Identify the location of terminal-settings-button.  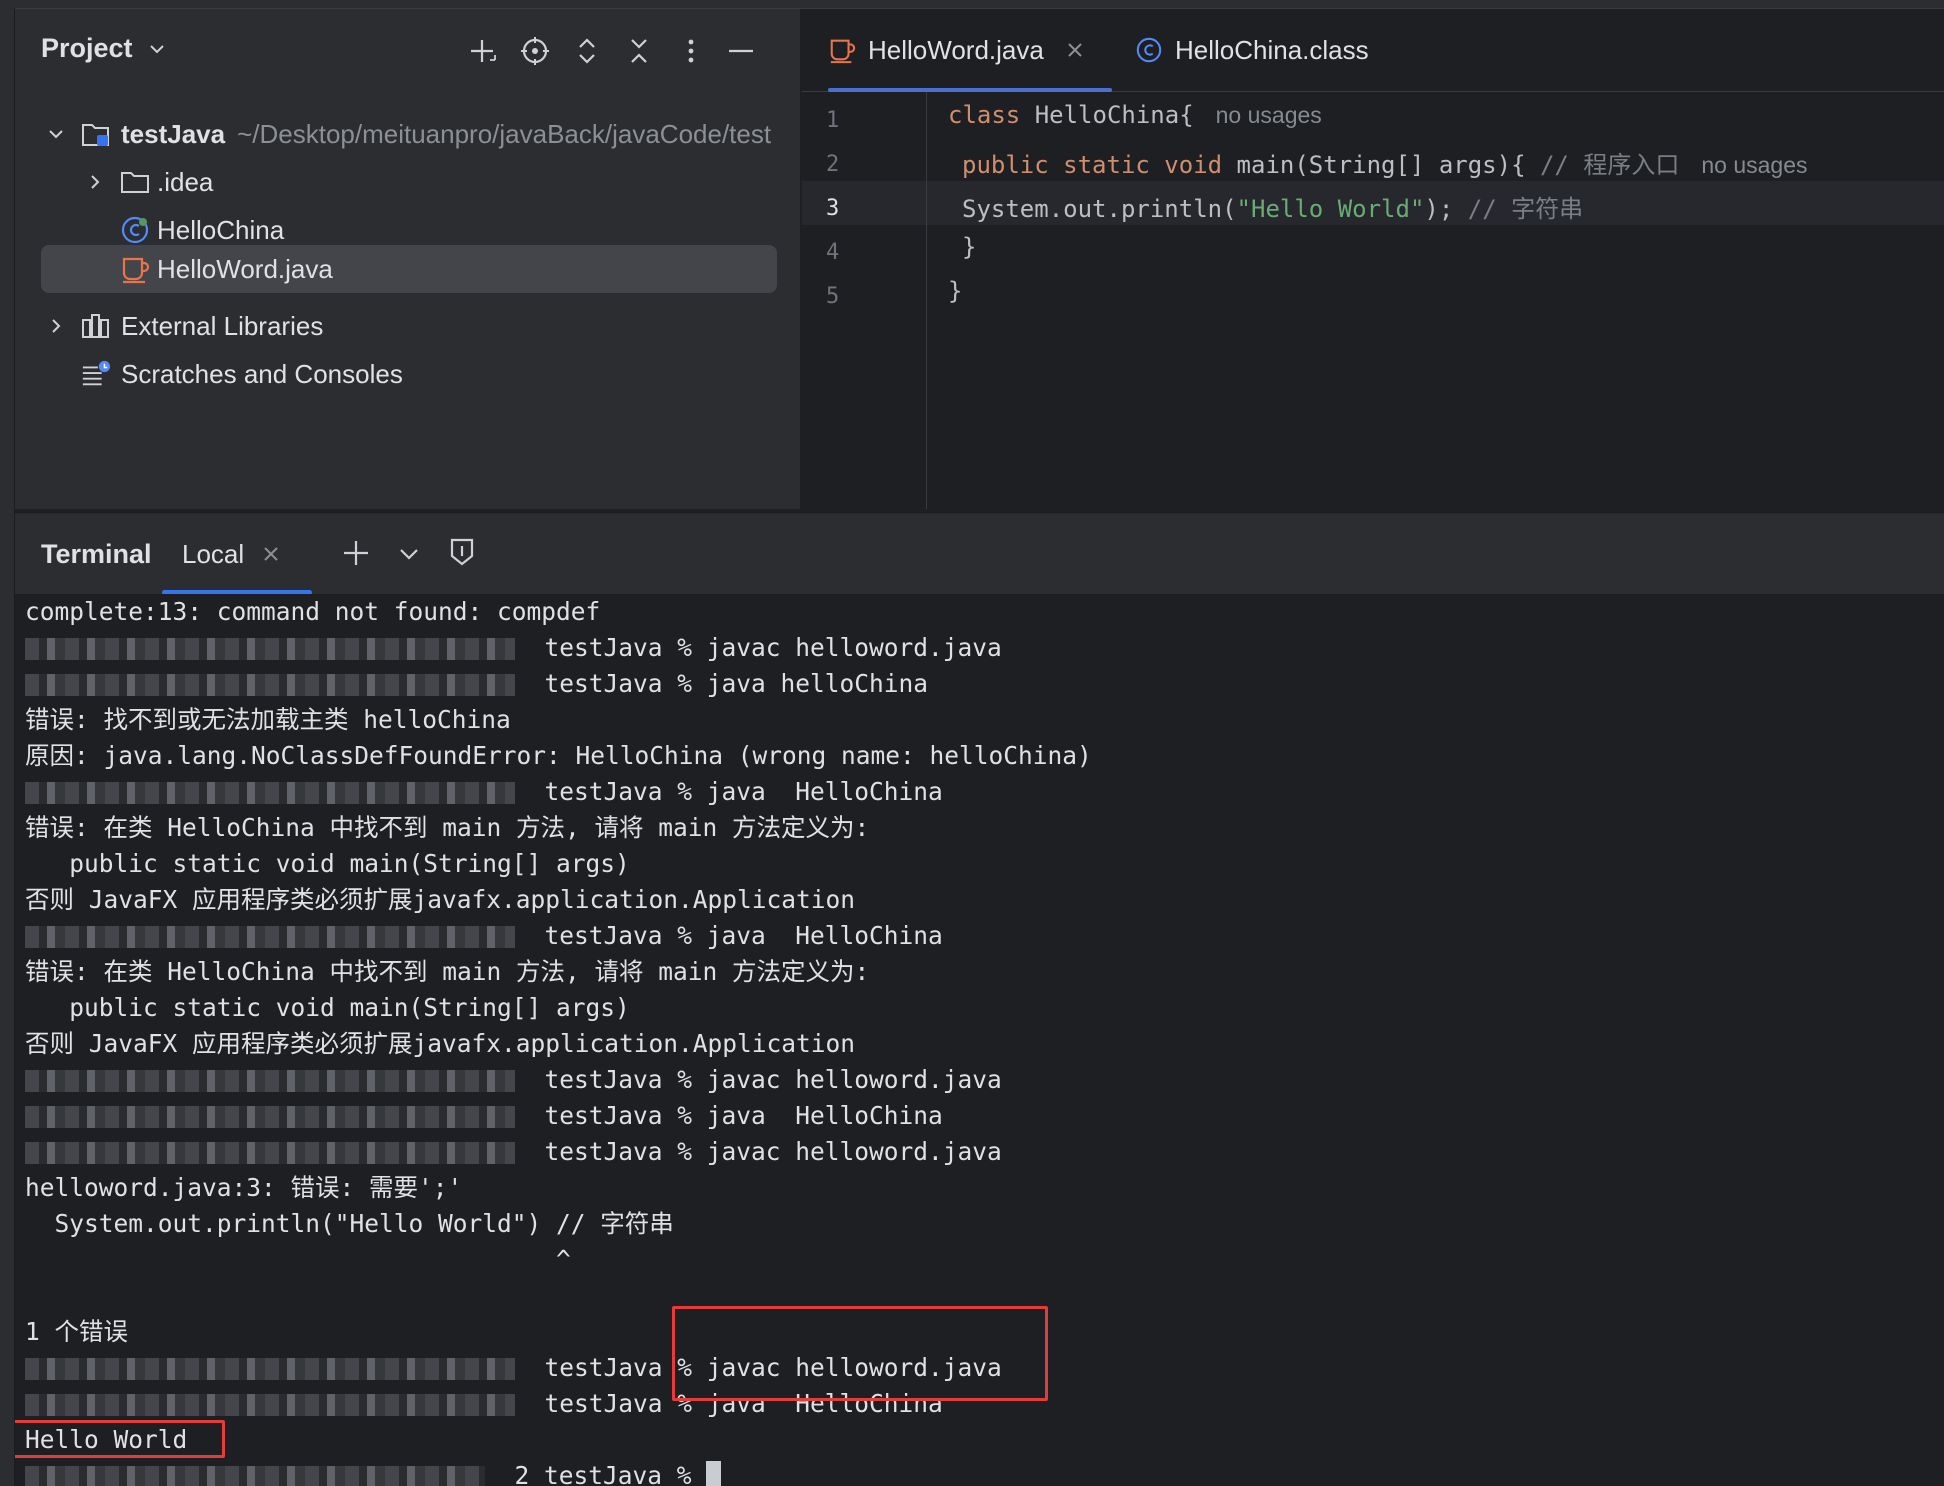
(462, 552).